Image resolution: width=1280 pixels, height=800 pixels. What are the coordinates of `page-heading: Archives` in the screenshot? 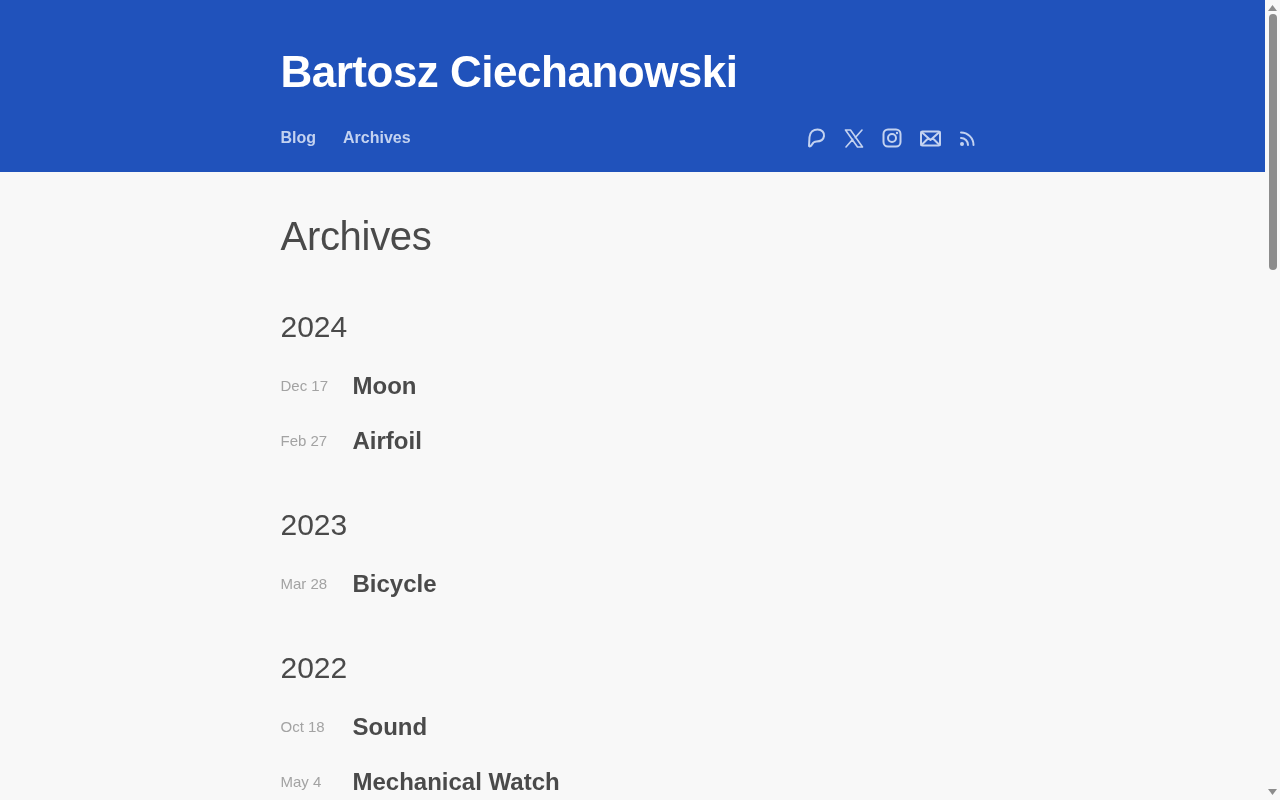 It's located at (356, 236).